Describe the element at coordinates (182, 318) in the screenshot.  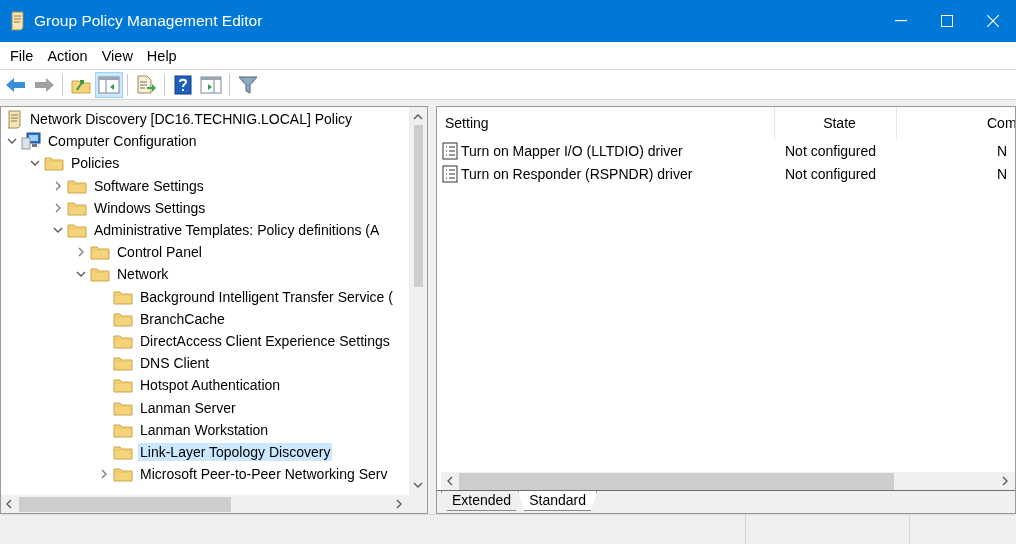
I see `tree-item: BranchCache` at that location.